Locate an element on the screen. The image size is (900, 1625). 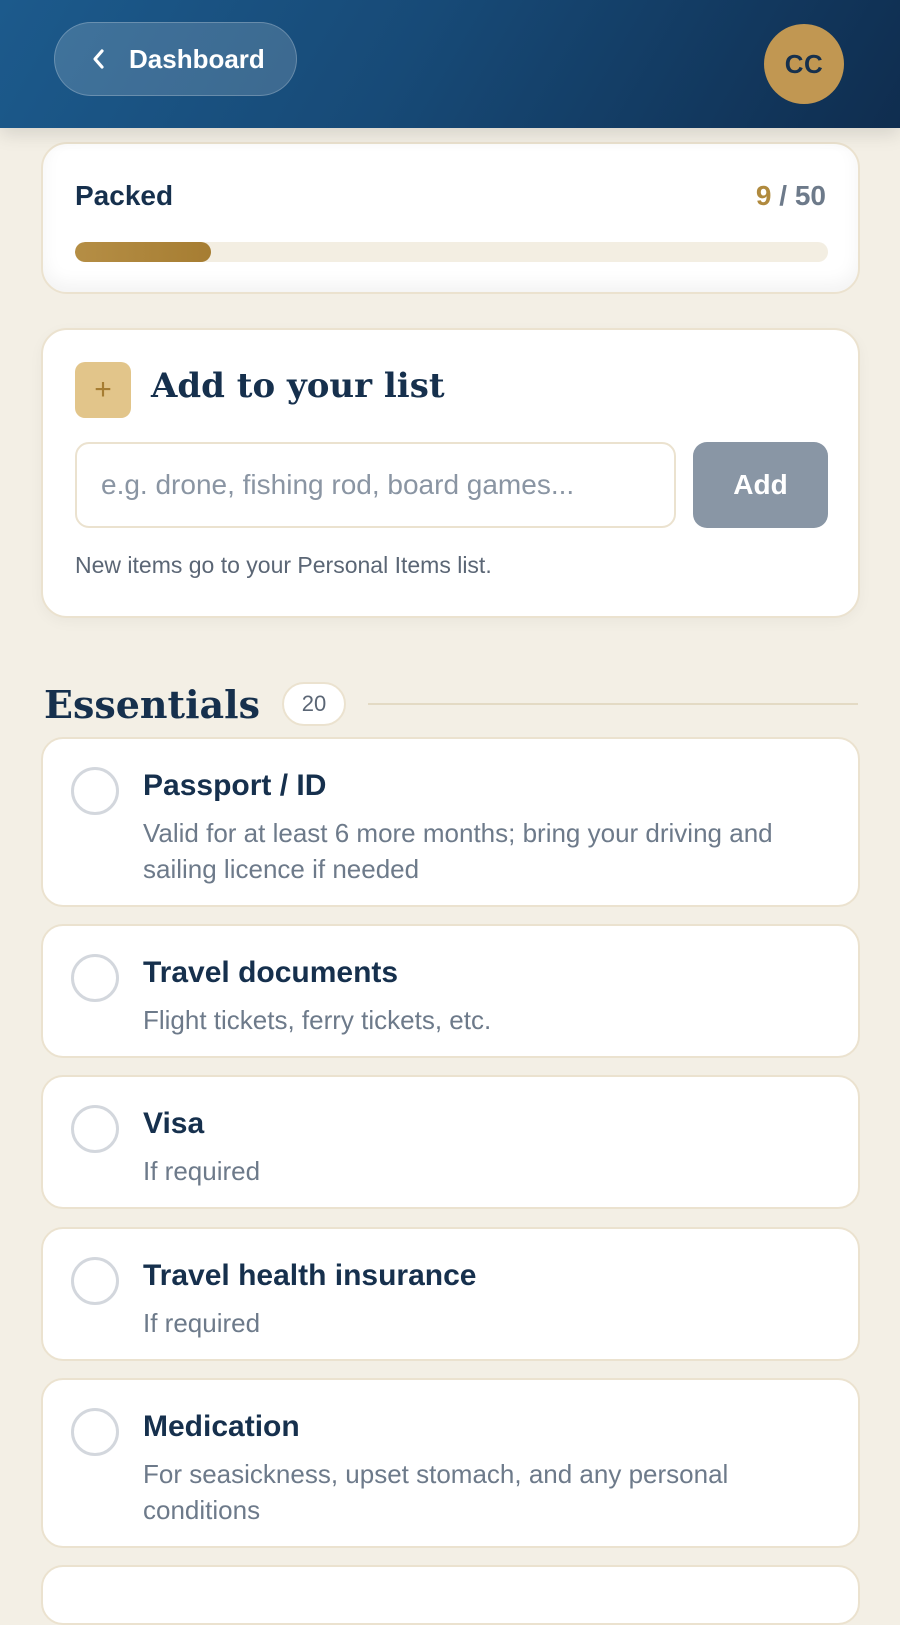
back-button-label: Dashboard is located at coordinates (197, 58).